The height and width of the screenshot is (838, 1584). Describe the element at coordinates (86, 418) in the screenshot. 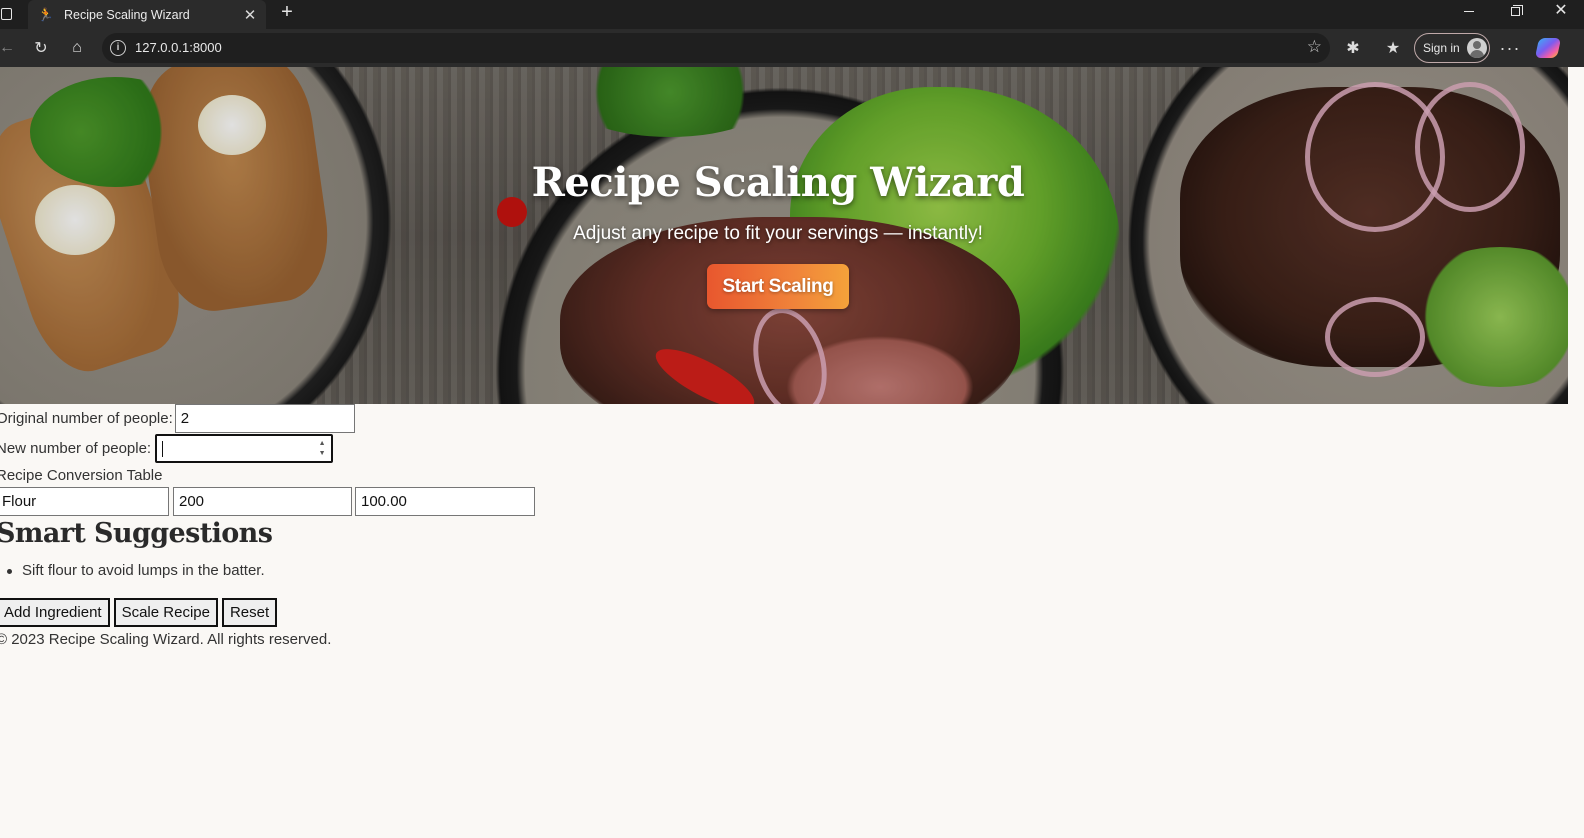

I see `original-people-label: Original number of people:` at that location.